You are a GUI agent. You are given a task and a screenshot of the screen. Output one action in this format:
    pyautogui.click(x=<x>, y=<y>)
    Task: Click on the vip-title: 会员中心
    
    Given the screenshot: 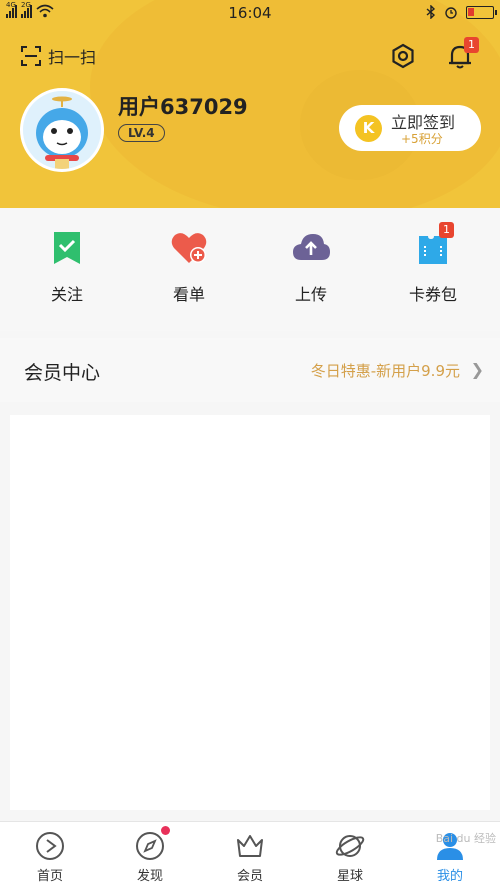 What is the action you would take?
    pyautogui.click(x=62, y=373)
    